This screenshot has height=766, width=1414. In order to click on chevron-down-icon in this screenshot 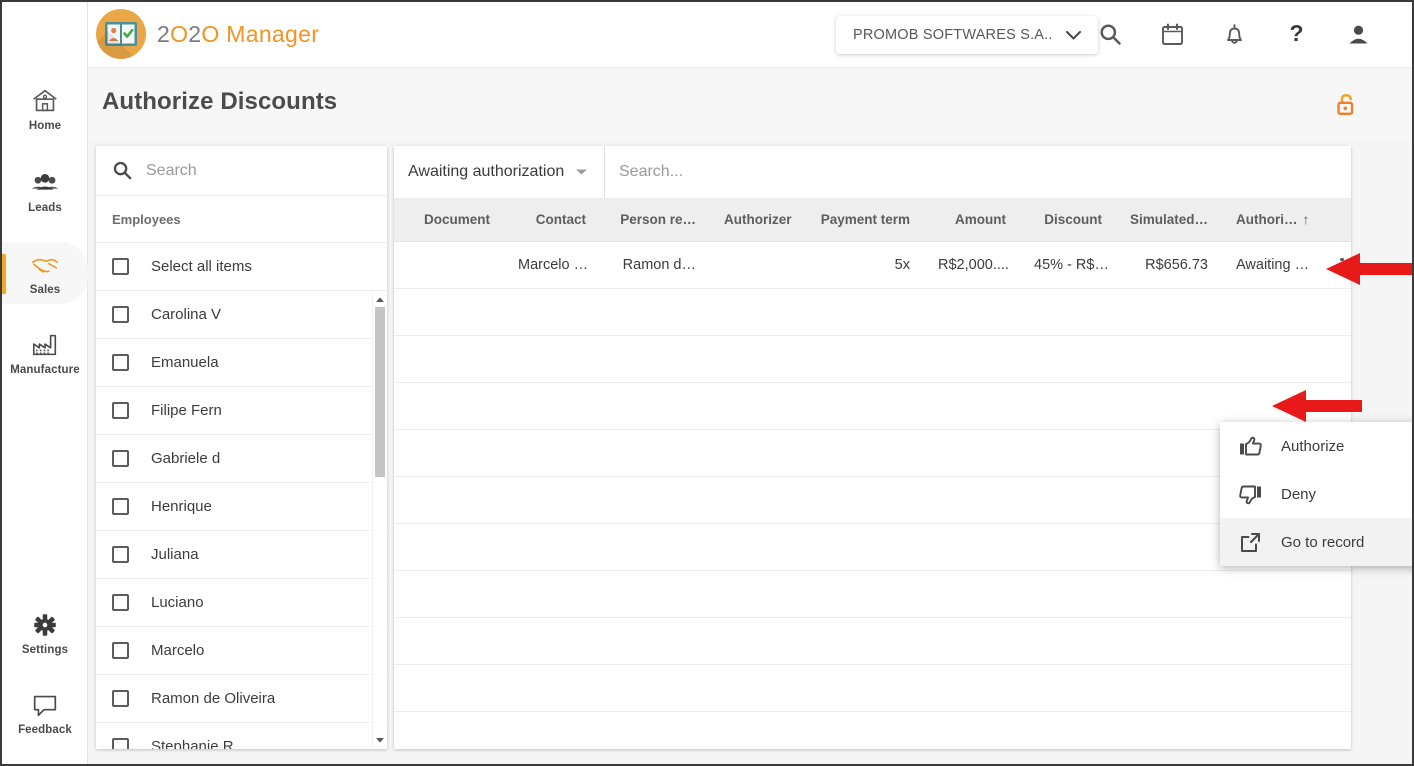, I will do `click(581, 172)`.